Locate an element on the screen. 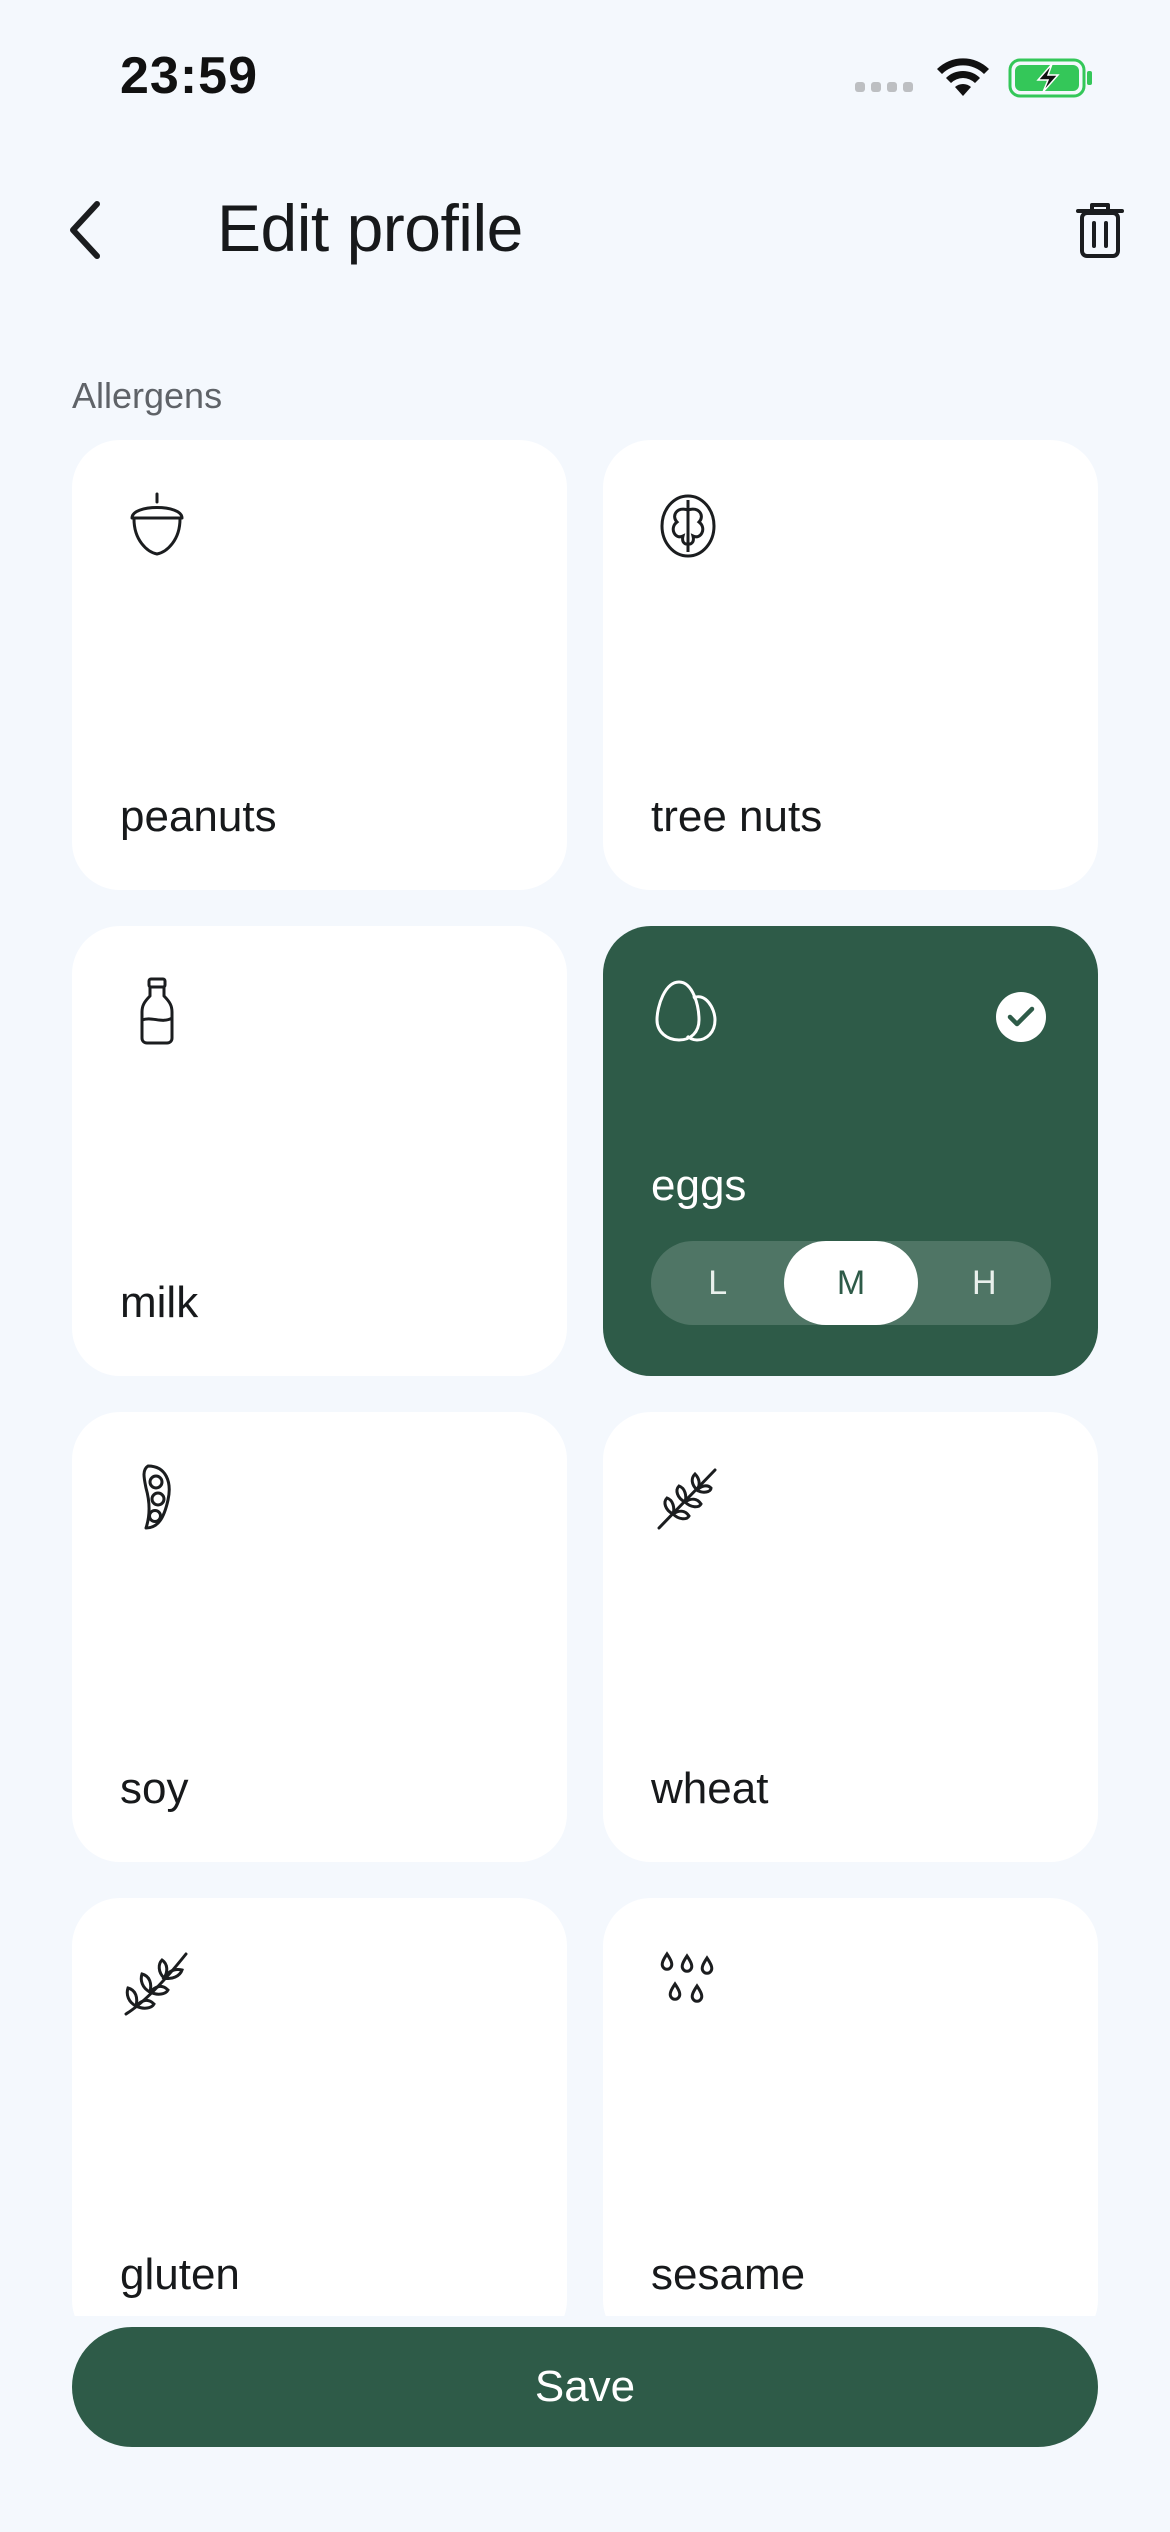 This screenshot has height=2532, width=1170. page-title: Edit profile is located at coordinates (370, 228).